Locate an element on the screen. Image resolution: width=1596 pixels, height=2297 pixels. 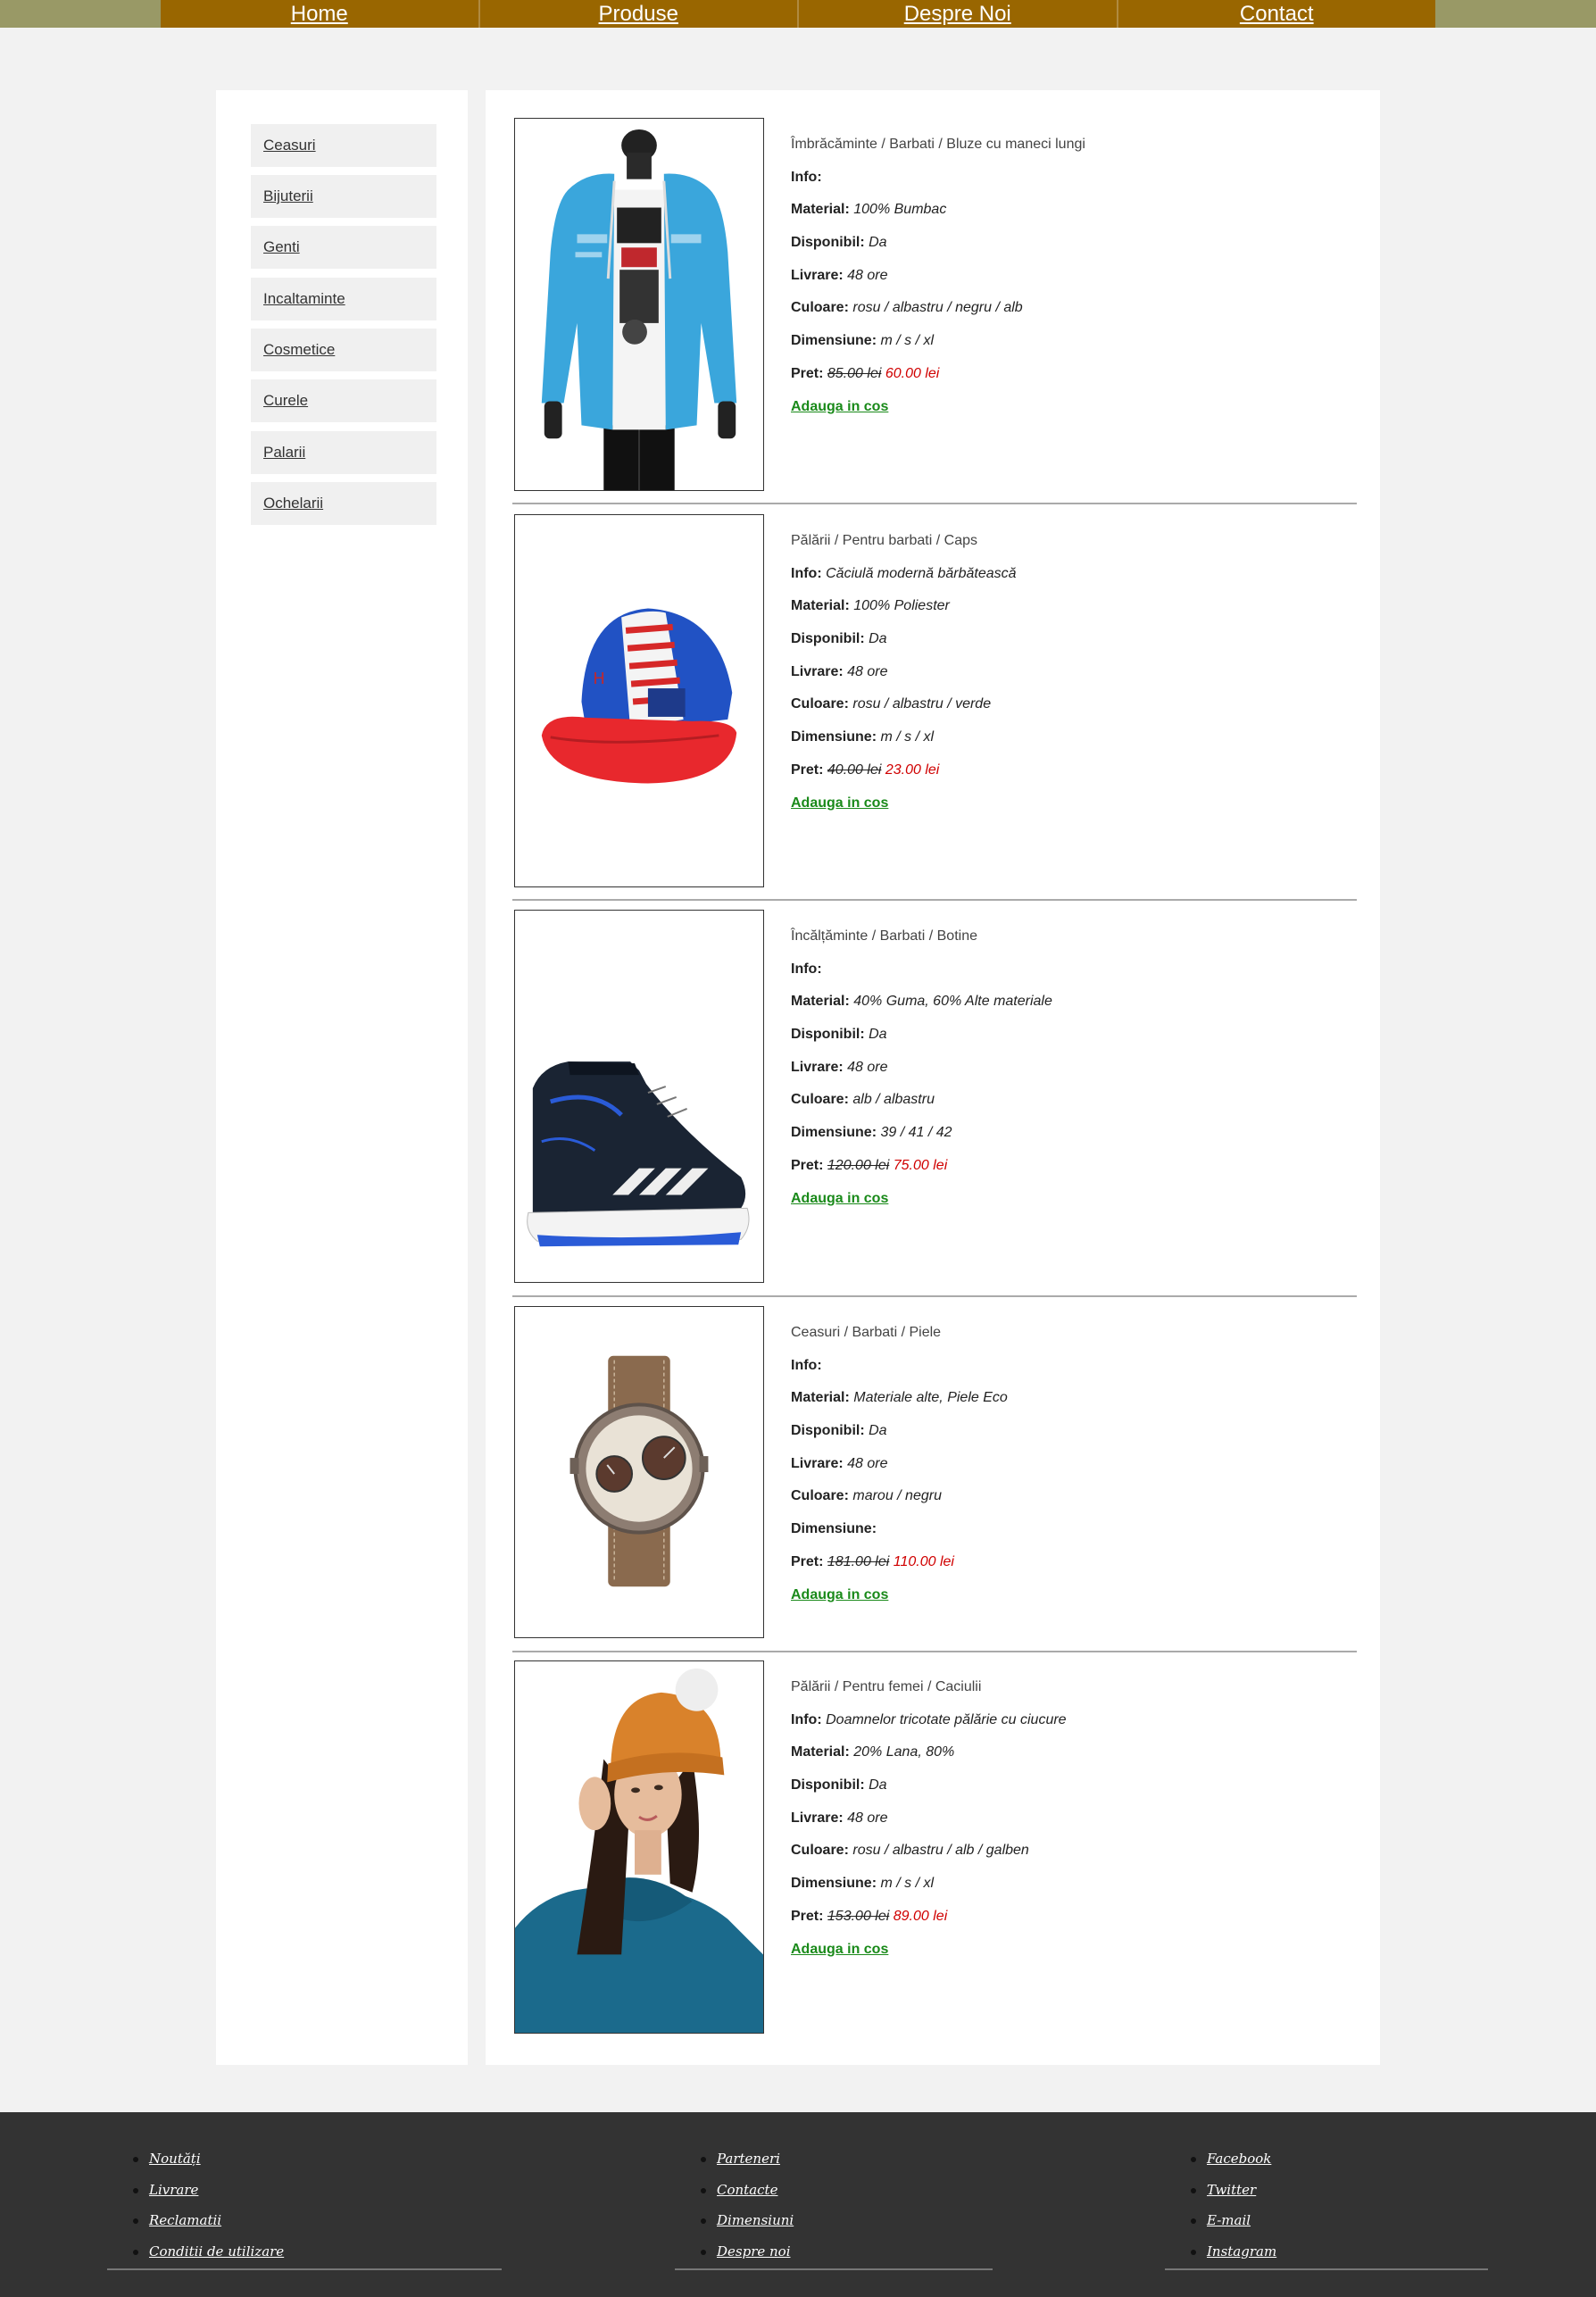
footer-link-noutati: Noutăți is located at coordinates (206, 2159).